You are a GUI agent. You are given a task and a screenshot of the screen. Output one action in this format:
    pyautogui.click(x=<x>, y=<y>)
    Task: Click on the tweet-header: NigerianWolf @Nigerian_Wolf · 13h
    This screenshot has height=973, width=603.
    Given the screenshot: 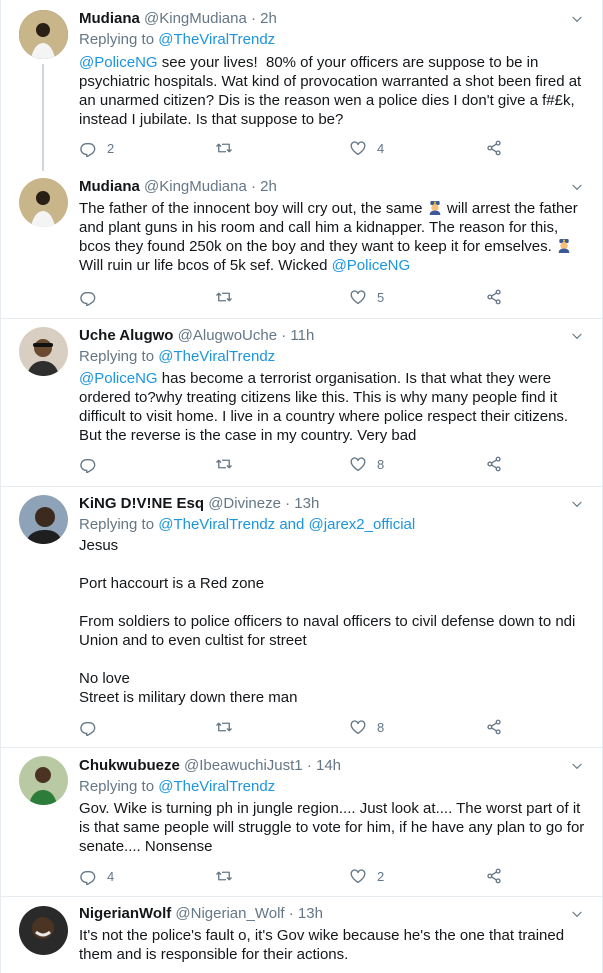 What is the action you would take?
    pyautogui.click(x=201, y=913)
    